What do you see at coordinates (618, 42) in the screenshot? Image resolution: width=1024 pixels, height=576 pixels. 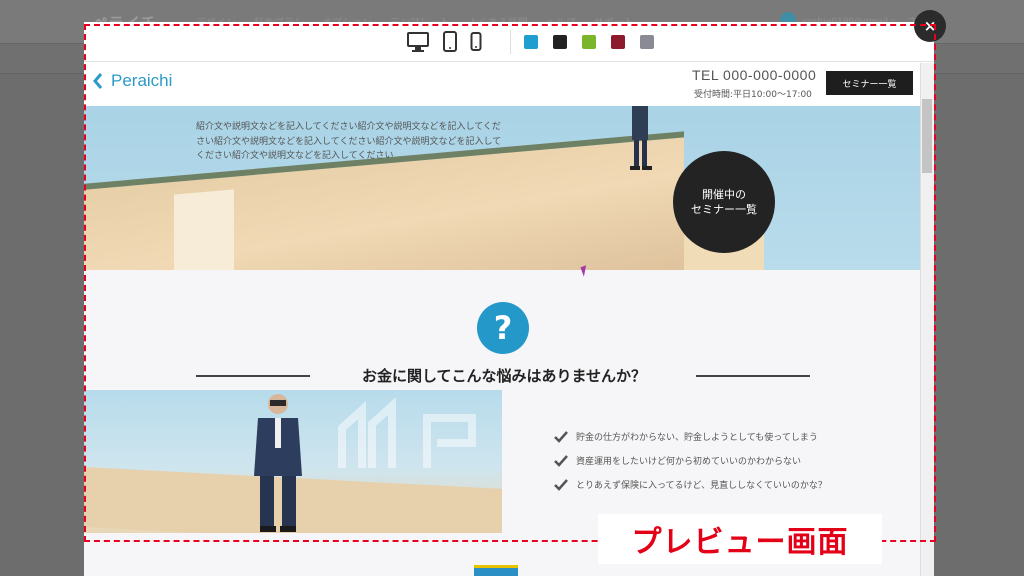 I see `color-swatch-crimson` at bounding box center [618, 42].